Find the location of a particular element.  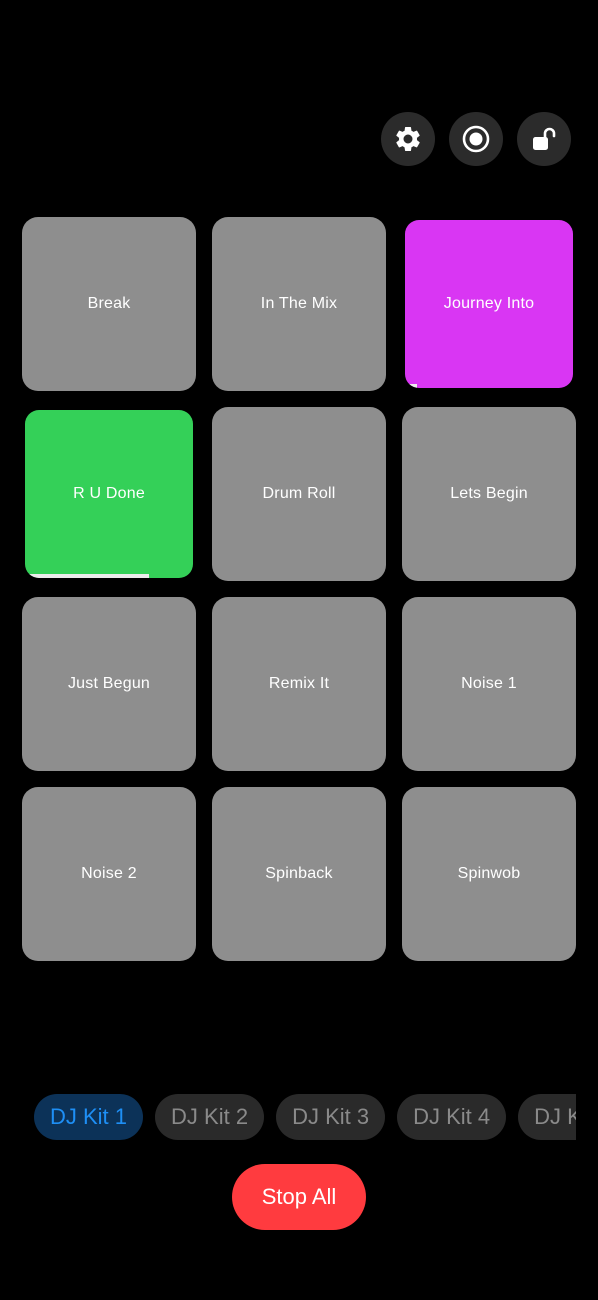

pad-label: Journey Into is located at coordinates (489, 303).